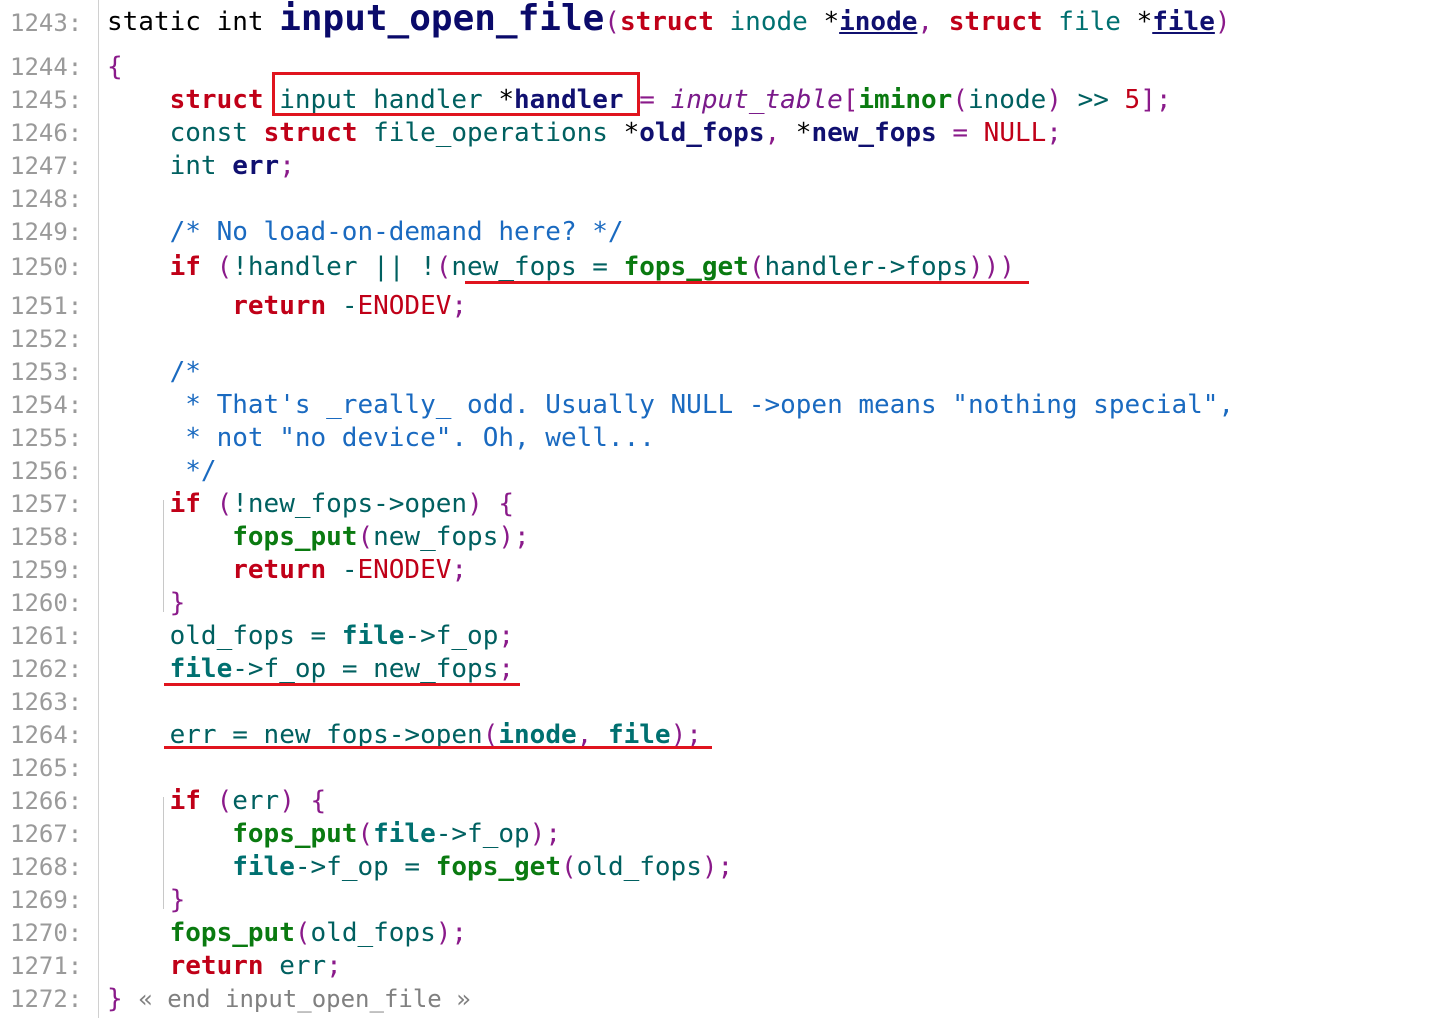  What do you see at coordinates (146, 900) in the screenshot?
I see `line-code: }` at bounding box center [146, 900].